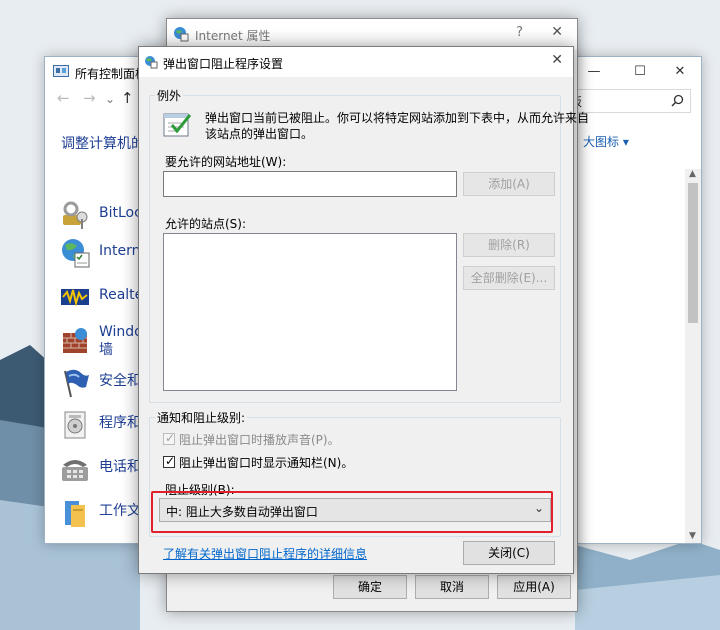  Describe the element at coordinates (121, 332) in the screenshot. I see `cp-item-label-line1: Windo` at that location.